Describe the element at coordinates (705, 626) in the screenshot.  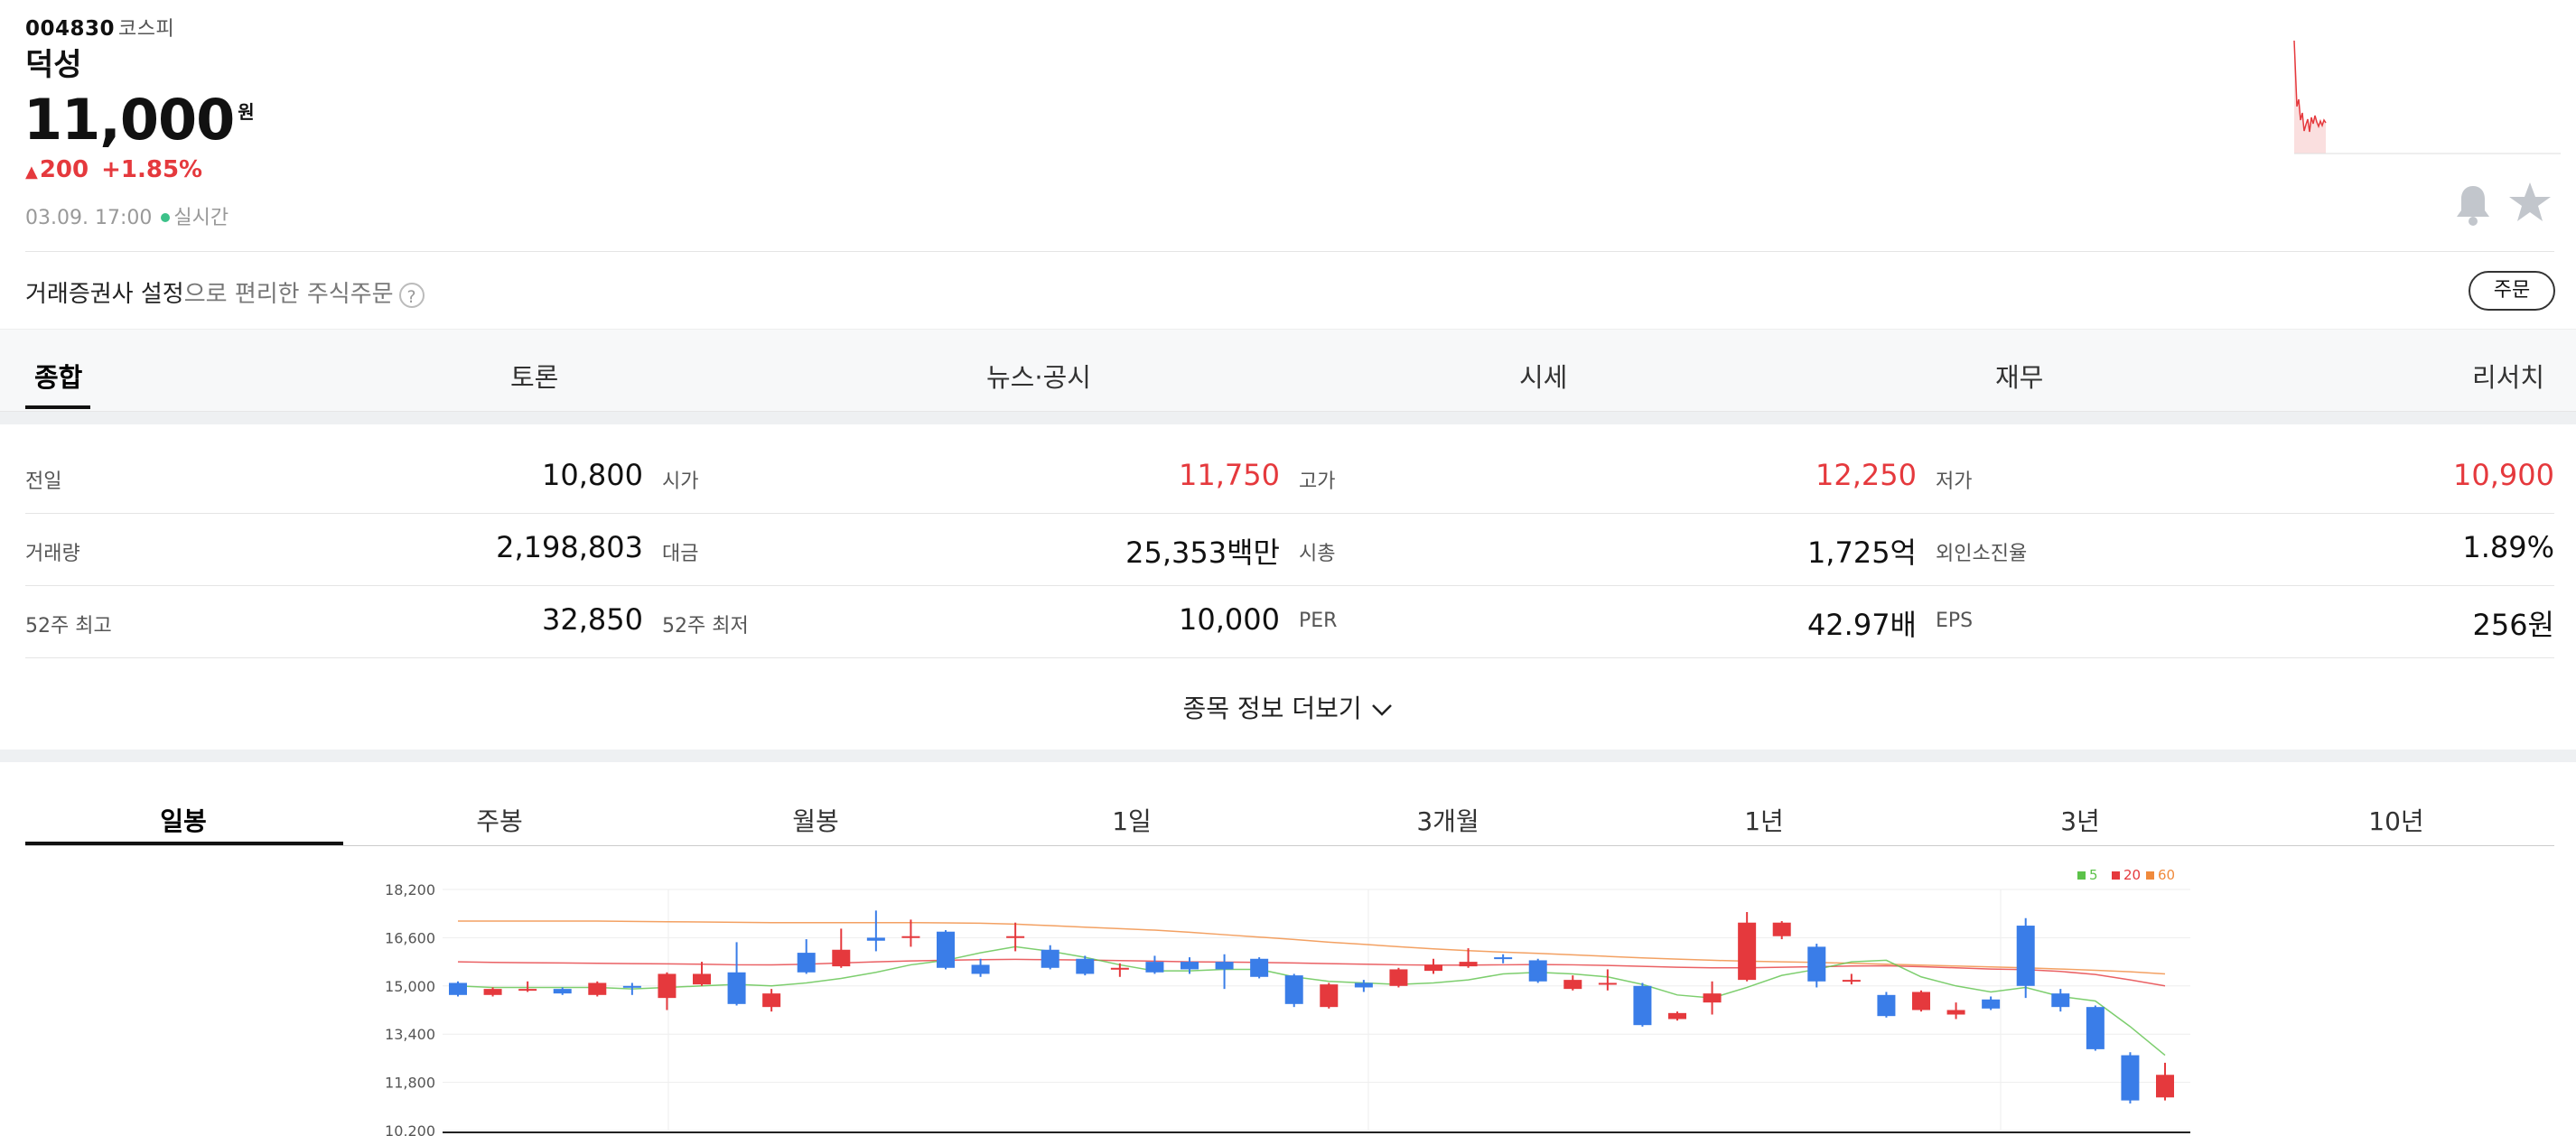
I see `stat-label: 52주 최저` at that location.